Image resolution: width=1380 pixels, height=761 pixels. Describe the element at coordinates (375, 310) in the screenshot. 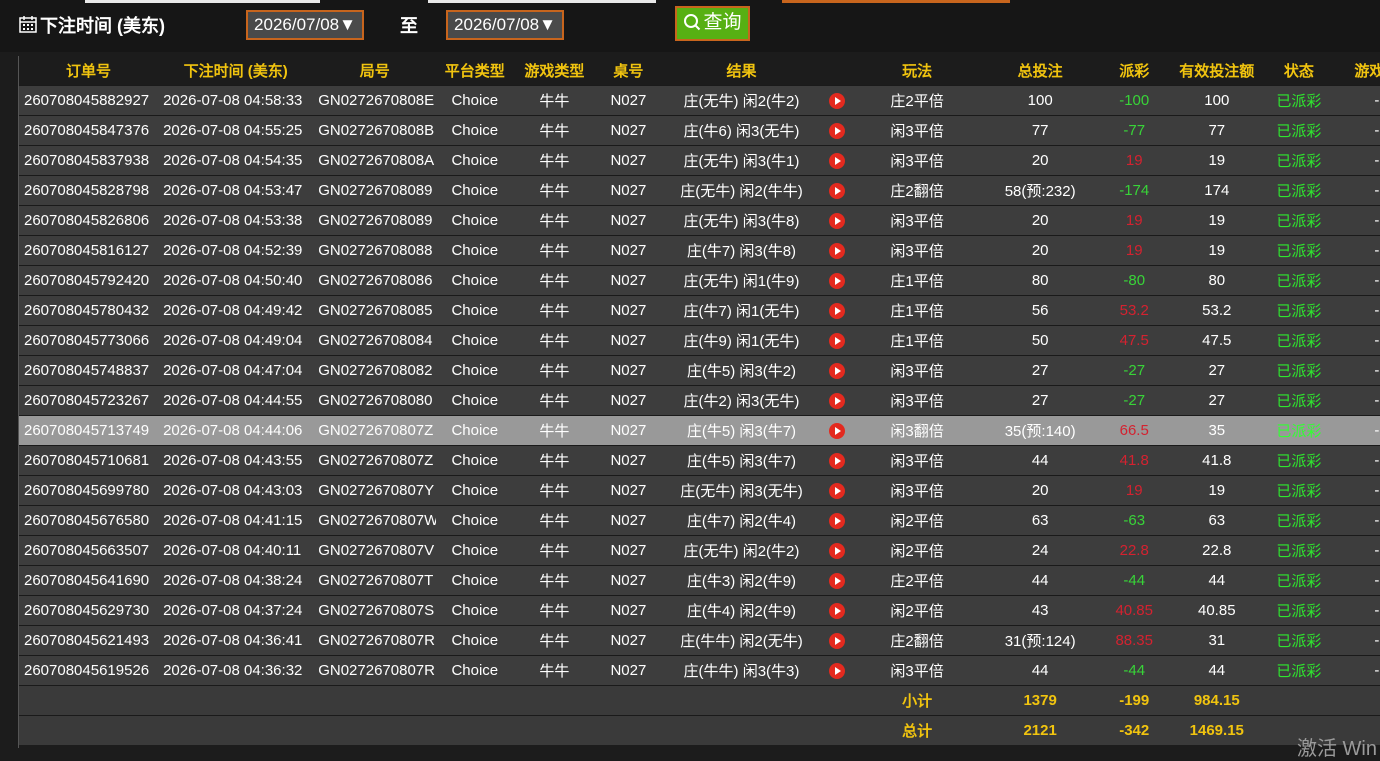

I see `cell-round-no: GN02726708085` at that location.